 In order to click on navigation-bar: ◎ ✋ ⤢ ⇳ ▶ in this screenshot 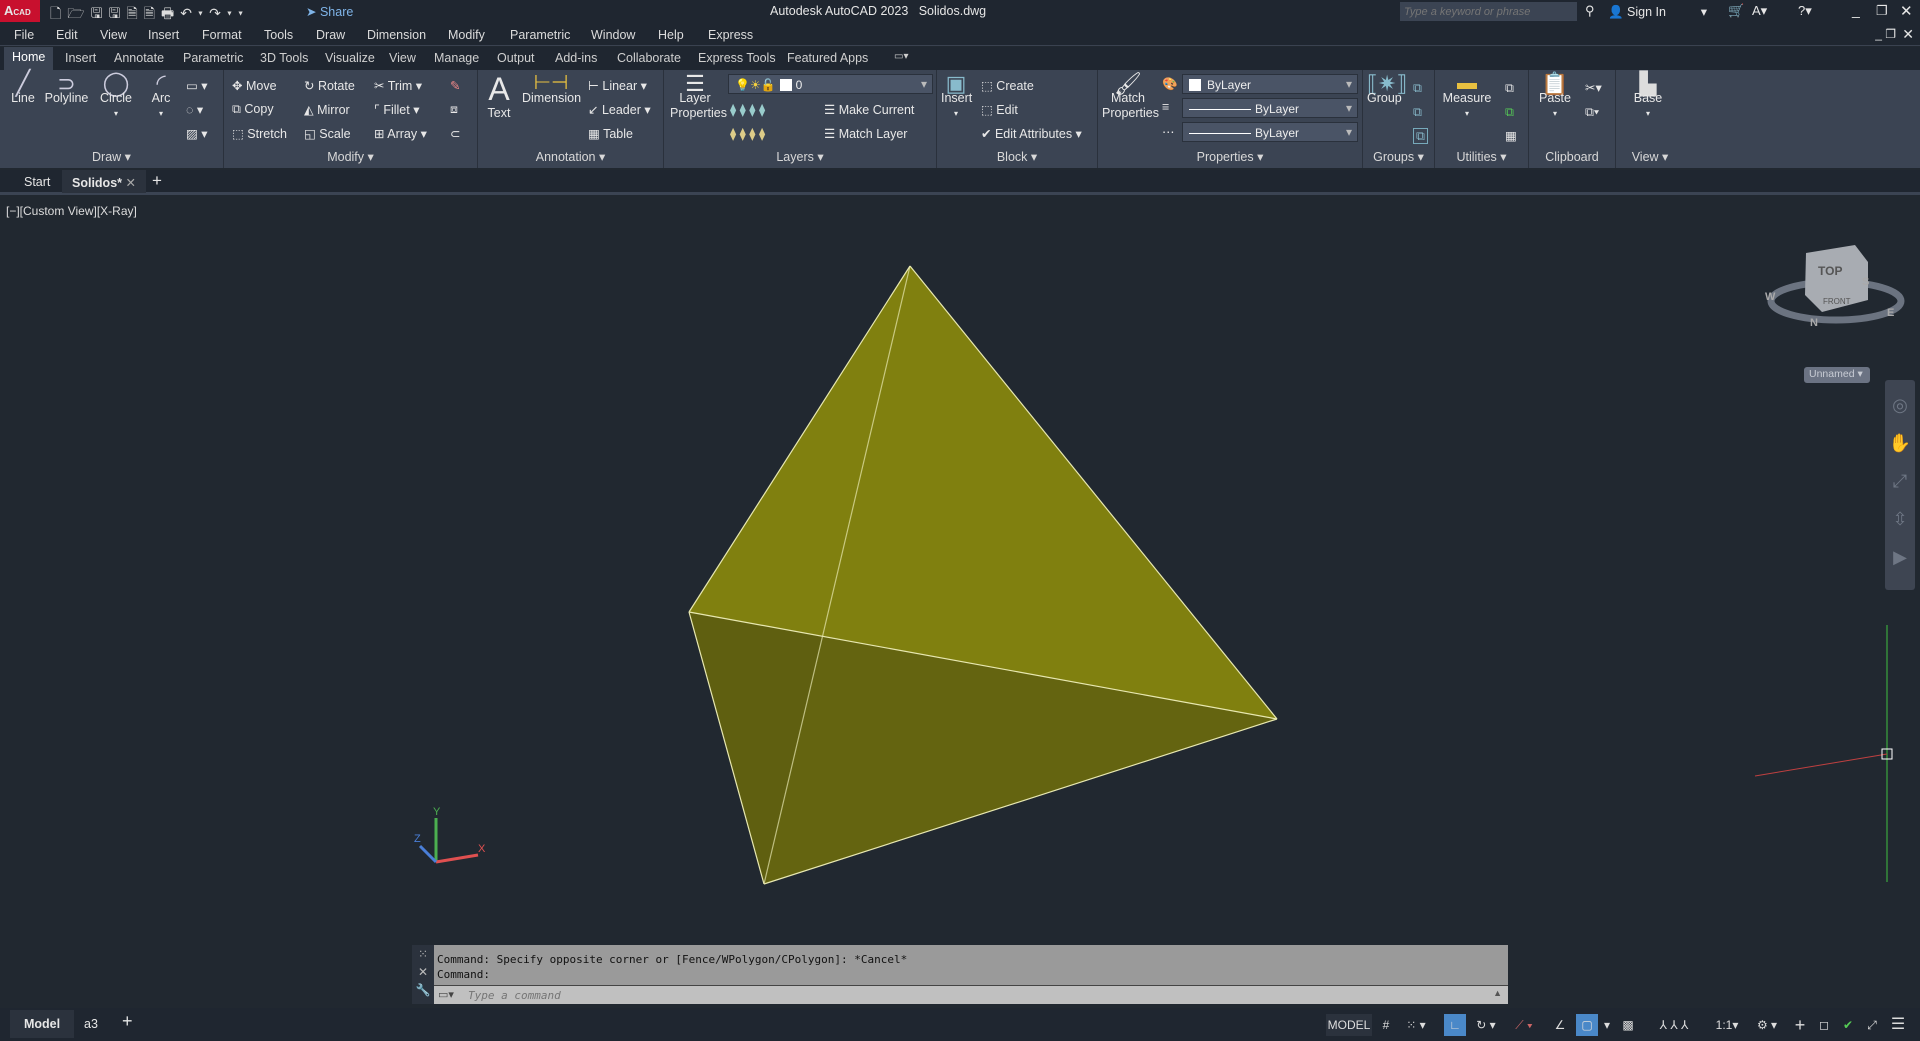, I will do `click(1900, 485)`.